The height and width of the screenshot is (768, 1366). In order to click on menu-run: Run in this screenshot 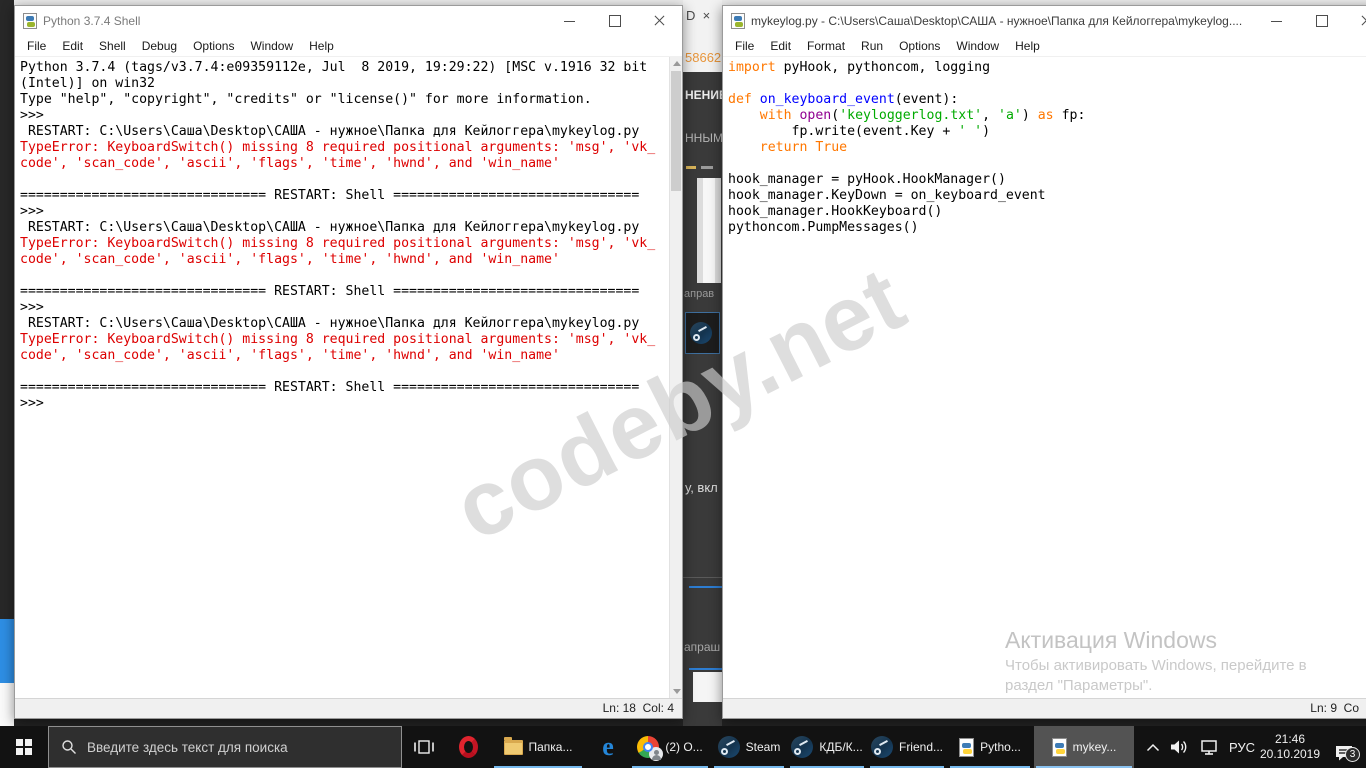, I will do `click(872, 46)`.